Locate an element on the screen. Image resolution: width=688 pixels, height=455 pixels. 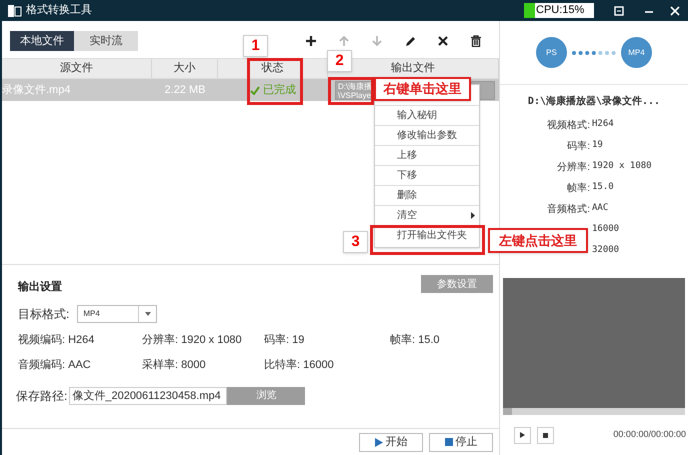
info-label: 视频格式: is located at coordinates (568, 125).